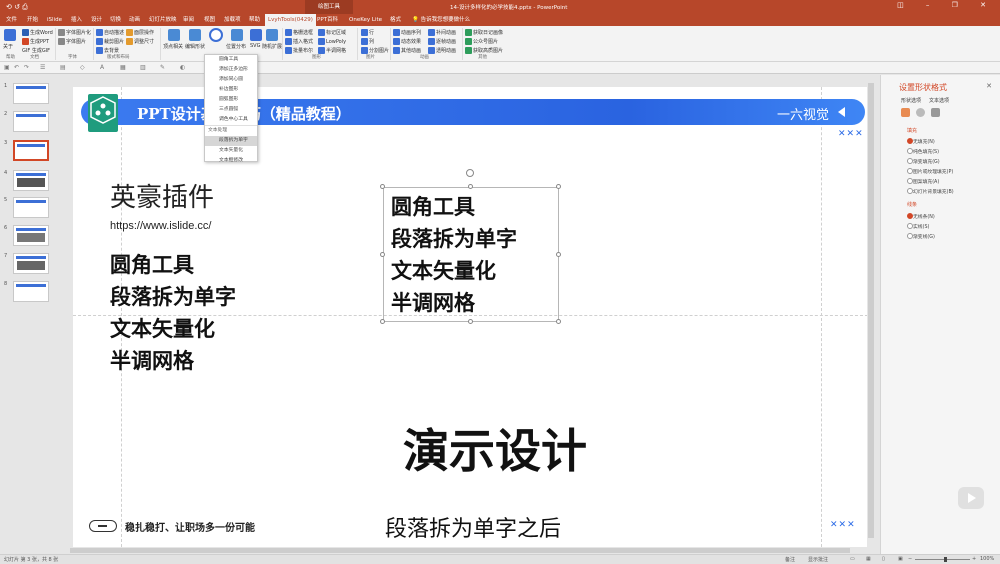 Image resolution: width=1000 pixels, height=564 pixels. I want to click on circle-shape-icon, so click(216, 35).